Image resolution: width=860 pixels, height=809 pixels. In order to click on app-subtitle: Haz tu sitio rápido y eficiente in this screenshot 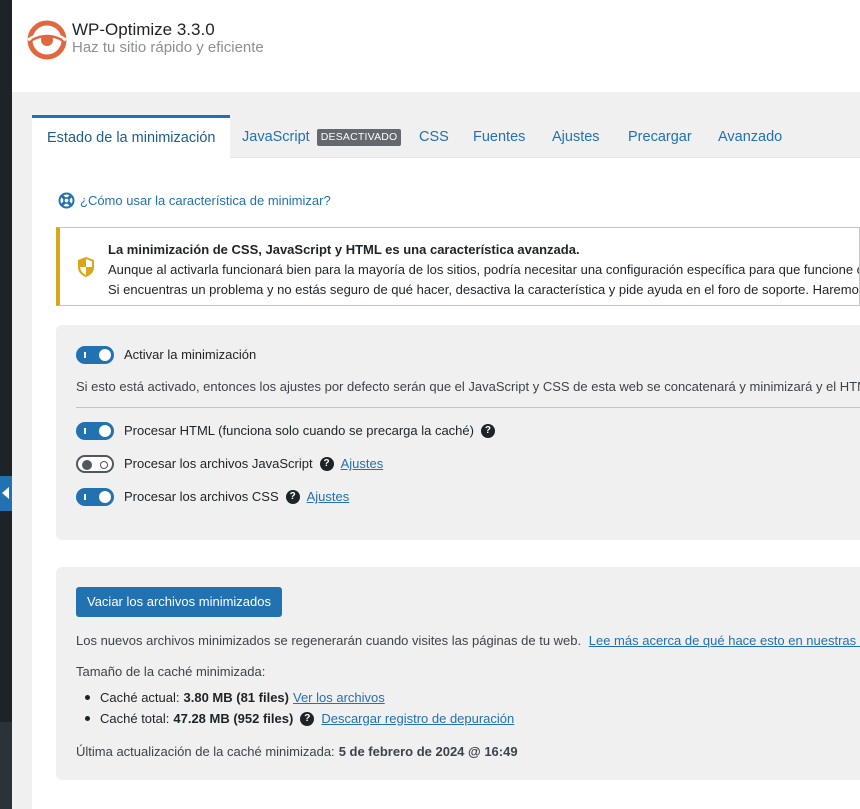, I will do `click(168, 47)`.